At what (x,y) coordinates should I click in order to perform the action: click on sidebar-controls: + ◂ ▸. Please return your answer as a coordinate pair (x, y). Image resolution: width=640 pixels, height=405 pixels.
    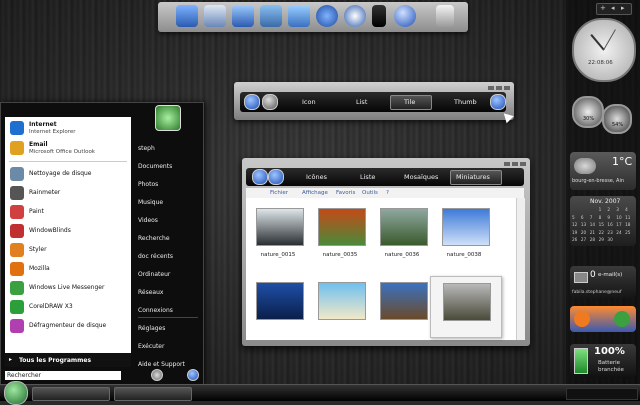
    Looking at the image, I should click on (614, 9).